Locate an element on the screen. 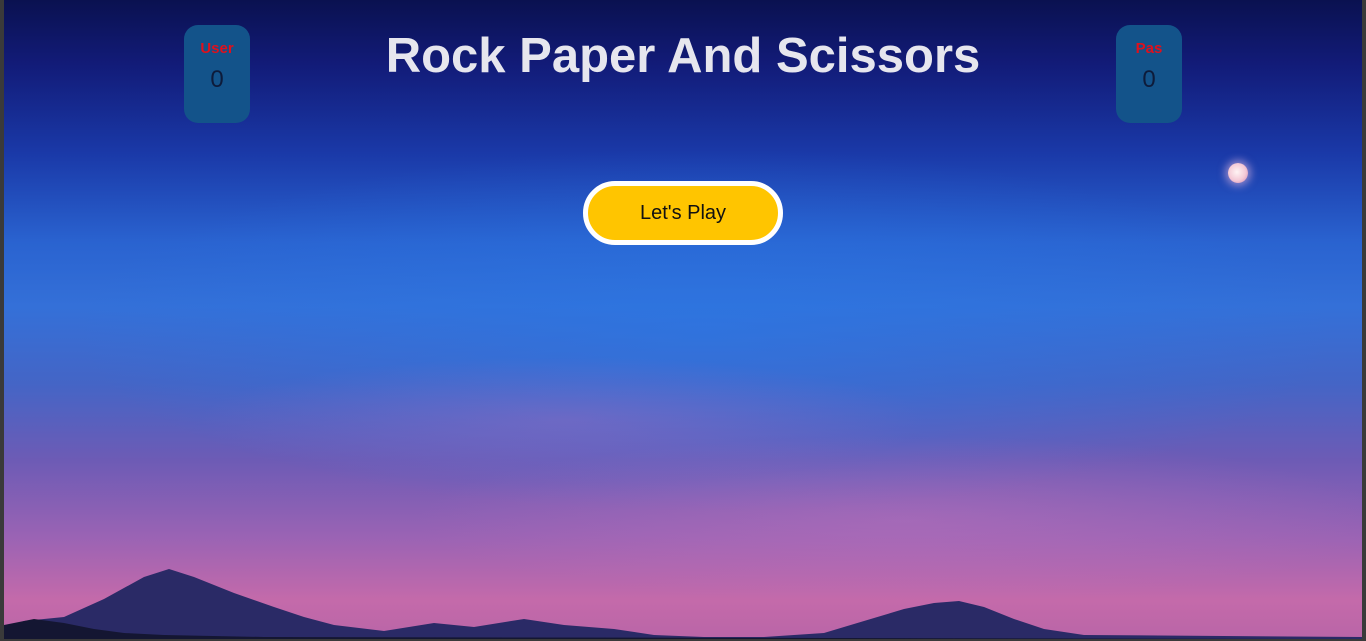 This screenshot has height=641, width=1366. moon is located at coordinates (1238, 173).